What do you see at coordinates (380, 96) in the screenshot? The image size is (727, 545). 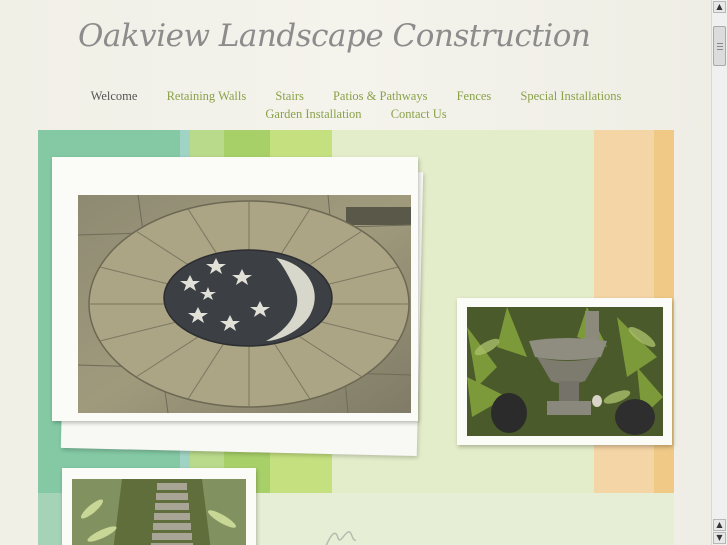 I see `nav-patios-pathways: Patios & Pathways` at bounding box center [380, 96].